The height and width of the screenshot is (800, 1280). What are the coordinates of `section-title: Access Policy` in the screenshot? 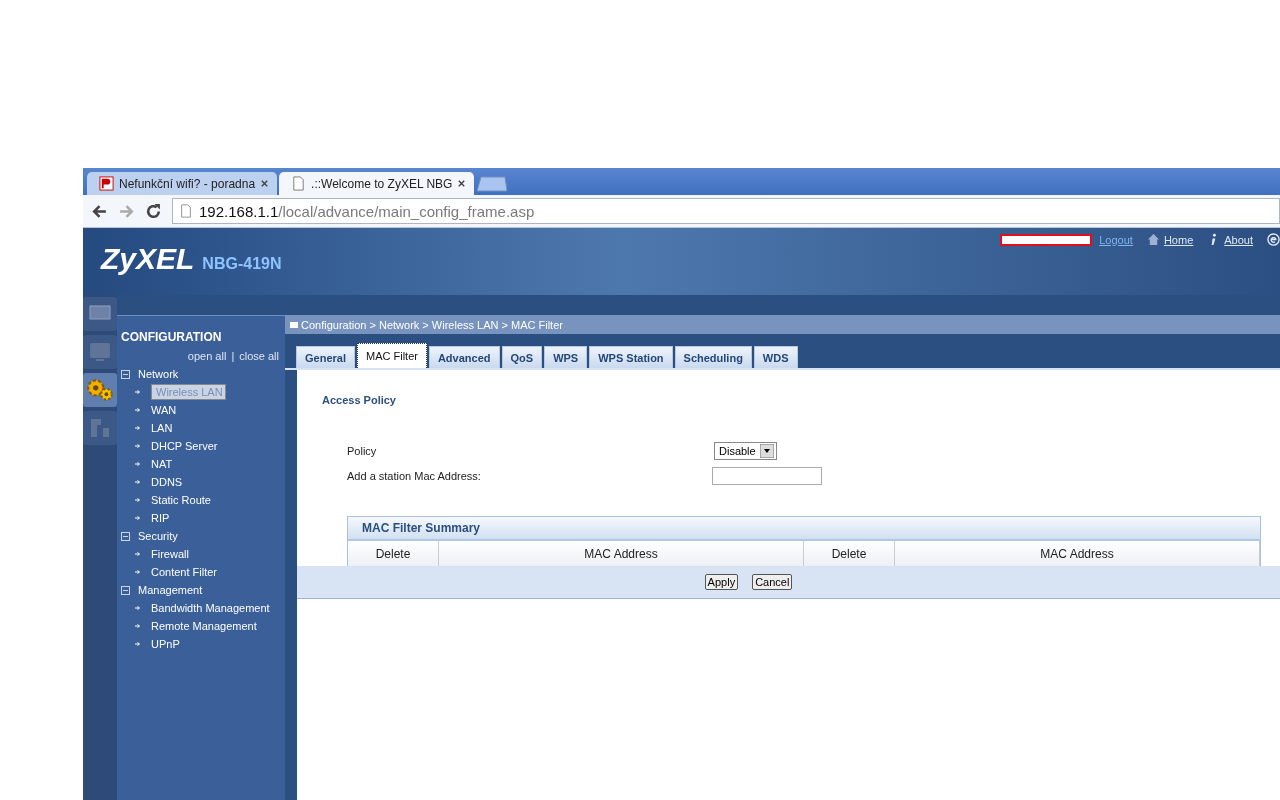 It's located at (359, 400).